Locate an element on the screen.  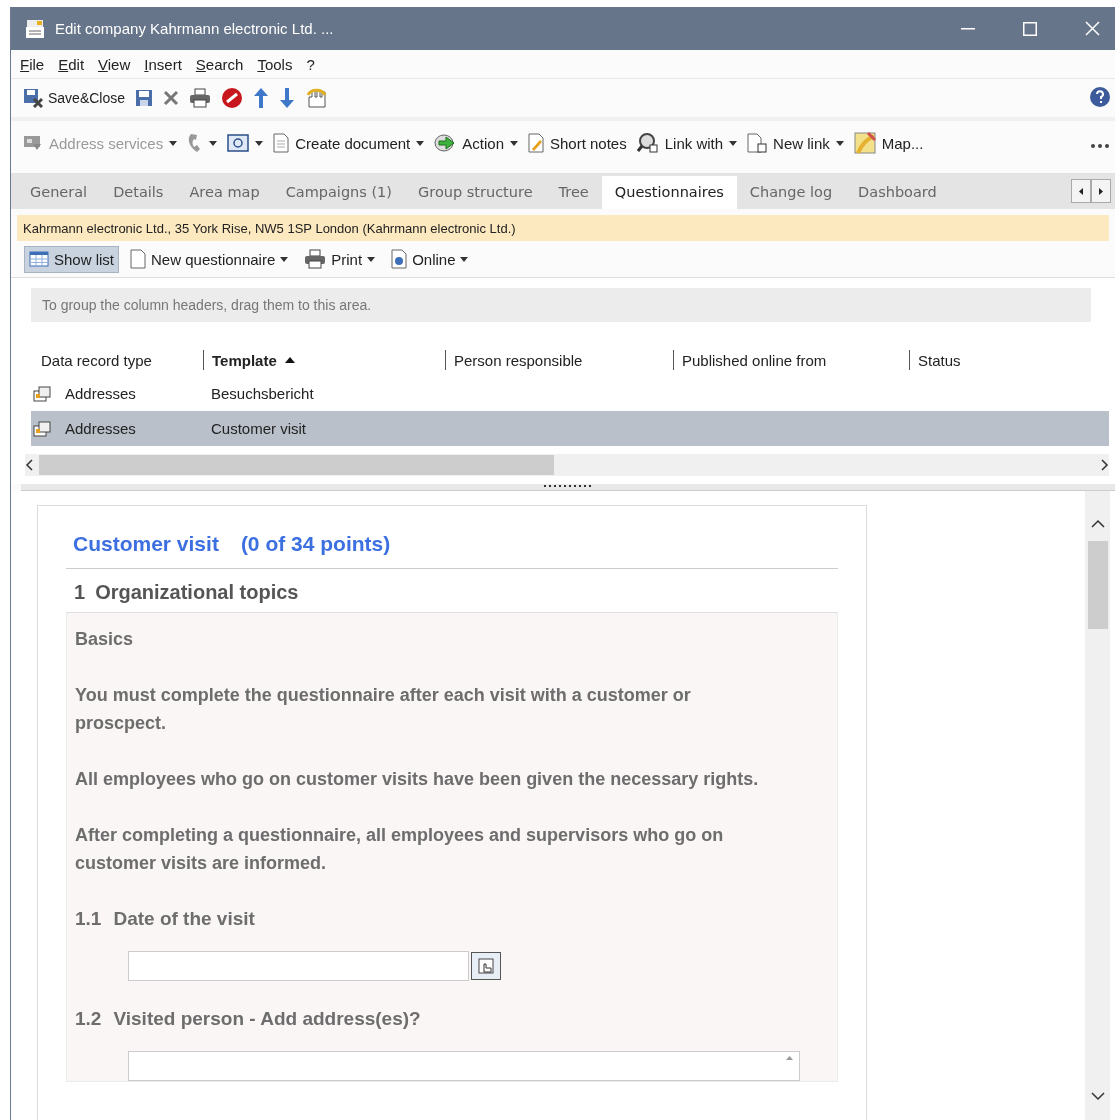
tab: Change log is located at coordinates (791, 192).